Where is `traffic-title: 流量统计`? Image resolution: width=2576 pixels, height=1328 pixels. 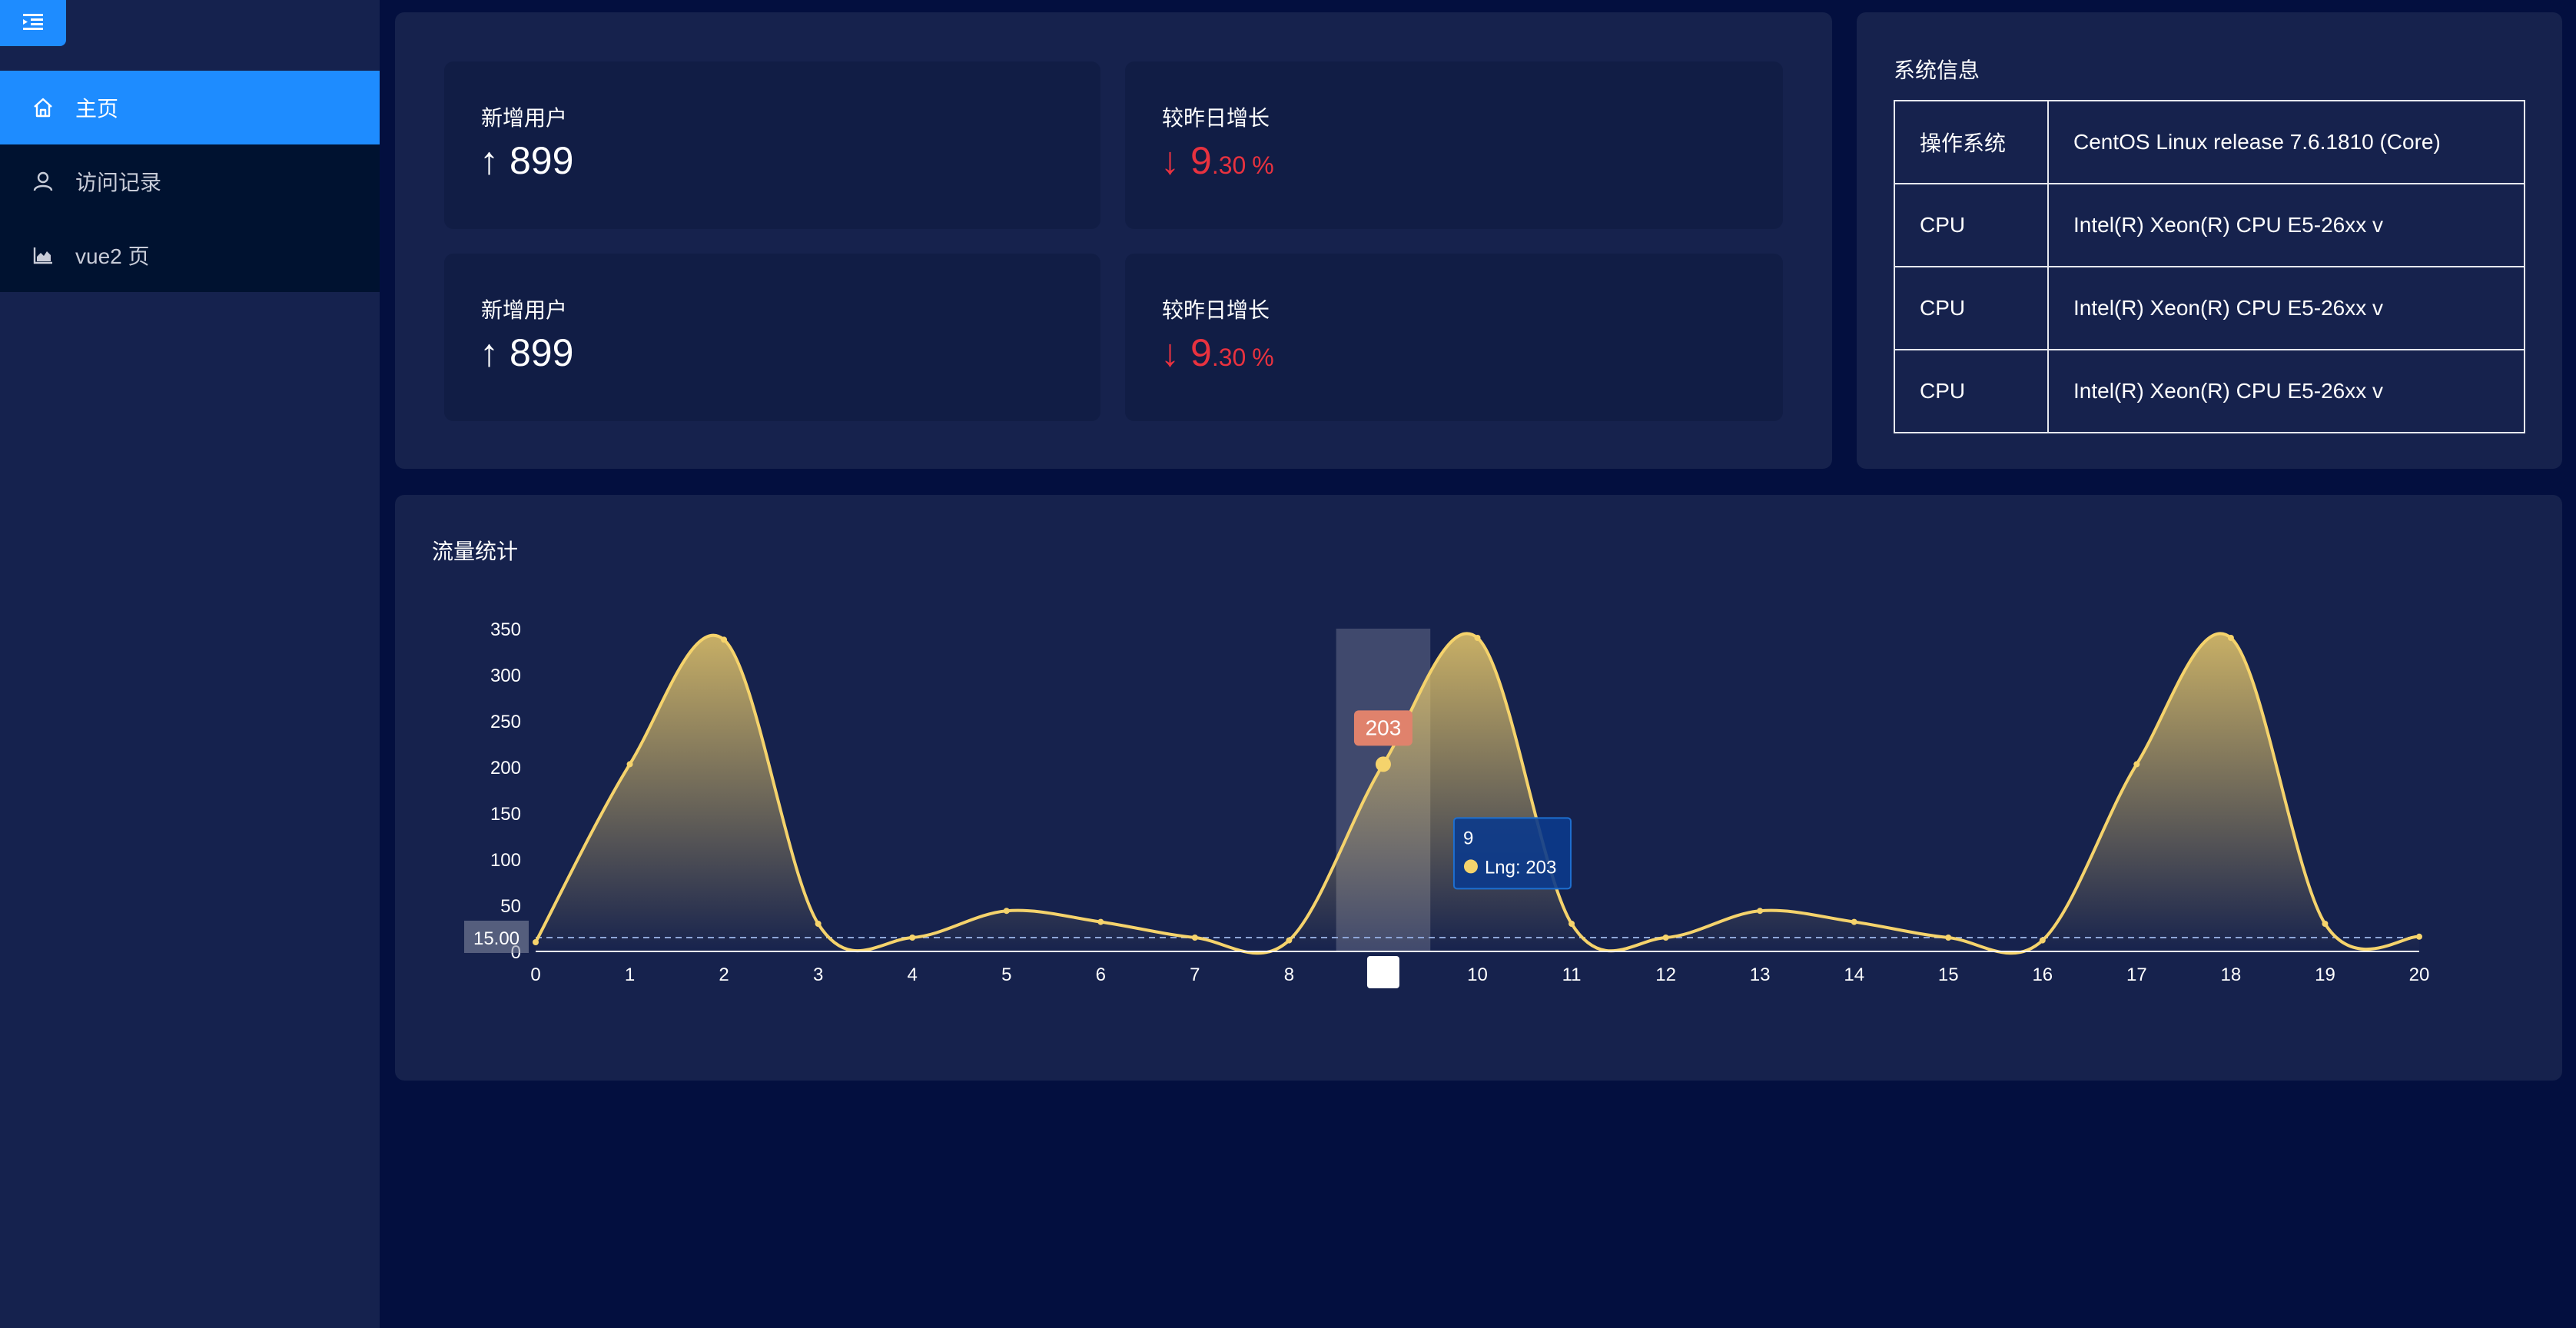 traffic-title: 流量统计 is located at coordinates (475, 551).